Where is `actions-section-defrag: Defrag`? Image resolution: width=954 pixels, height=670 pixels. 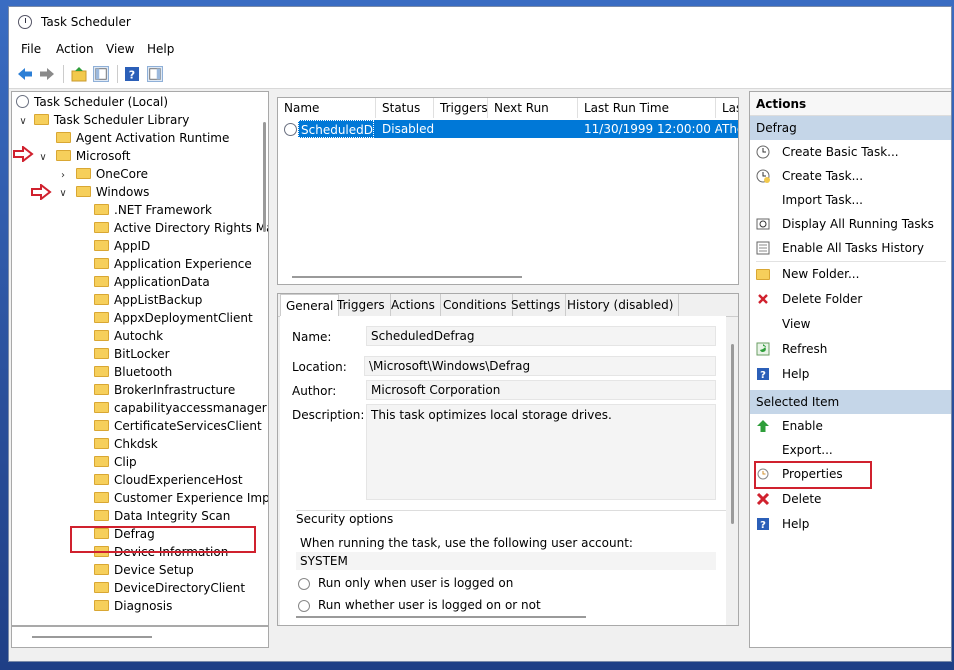 actions-section-defrag: Defrag is located at coordinates (850, 128).